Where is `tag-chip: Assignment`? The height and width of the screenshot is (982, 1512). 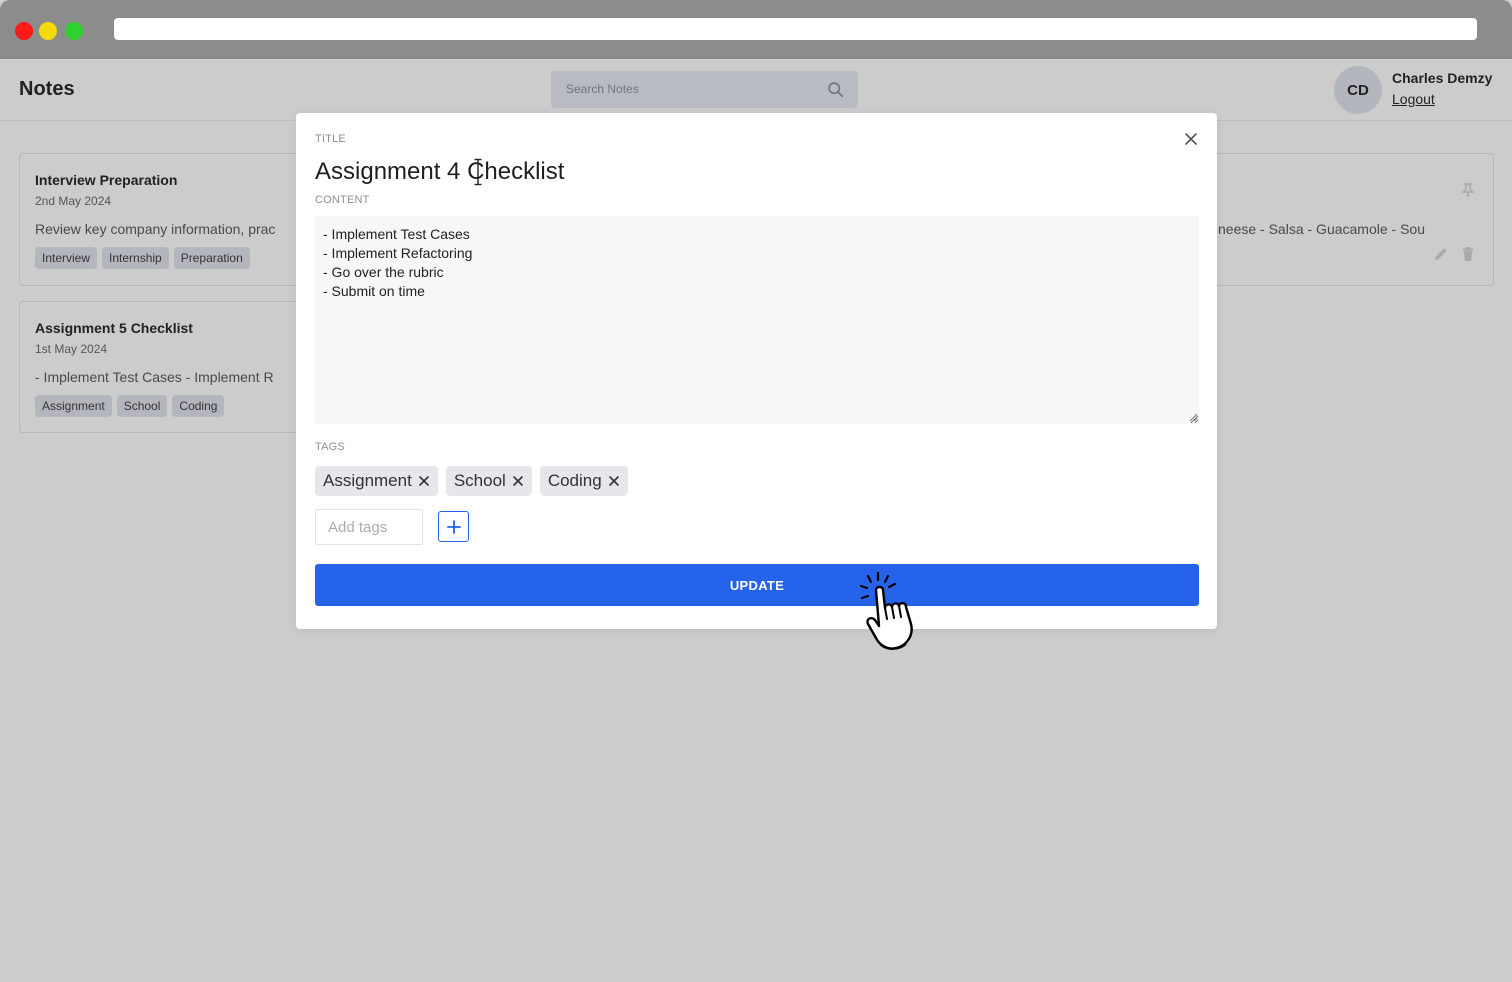 tag-chip: Assignment is located at coordinates (376, 481).